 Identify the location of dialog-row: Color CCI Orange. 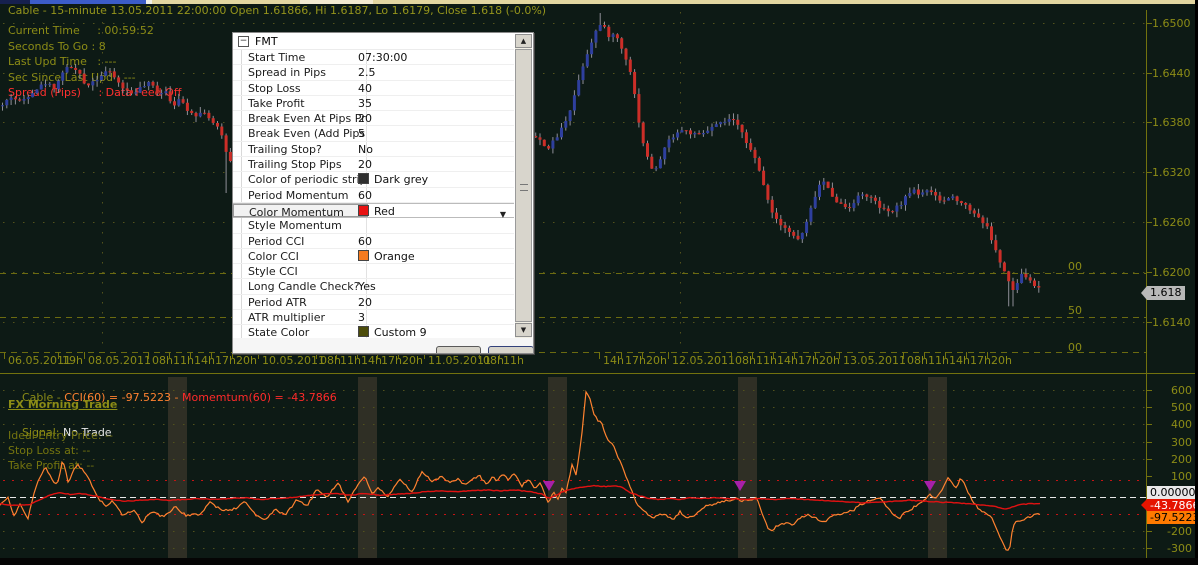
(373, 256).